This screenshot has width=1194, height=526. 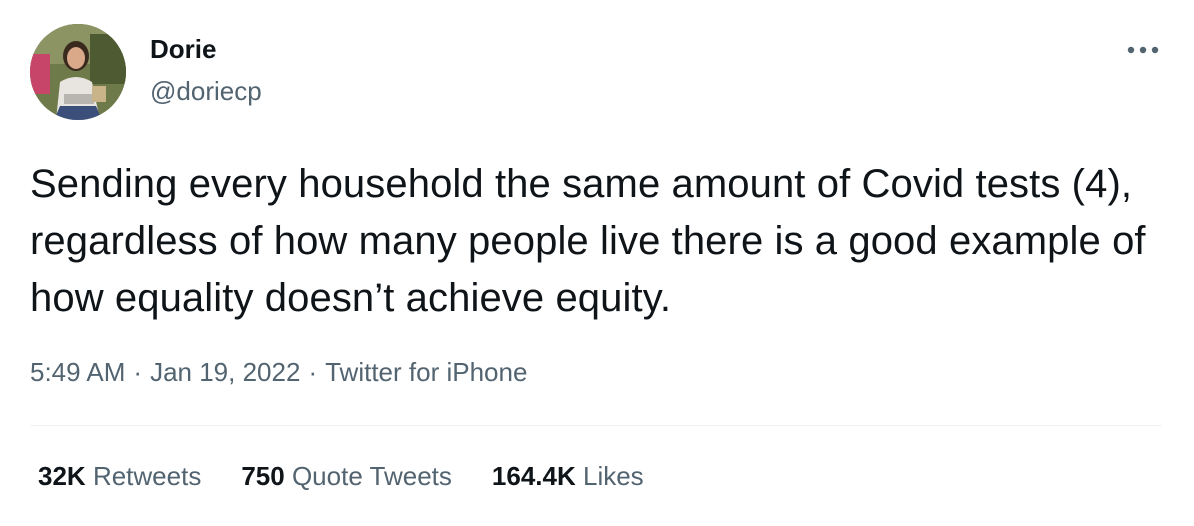 I want to click on quote-tweets-stat: 750 Quote Tweets, so click(x=346, y=476).